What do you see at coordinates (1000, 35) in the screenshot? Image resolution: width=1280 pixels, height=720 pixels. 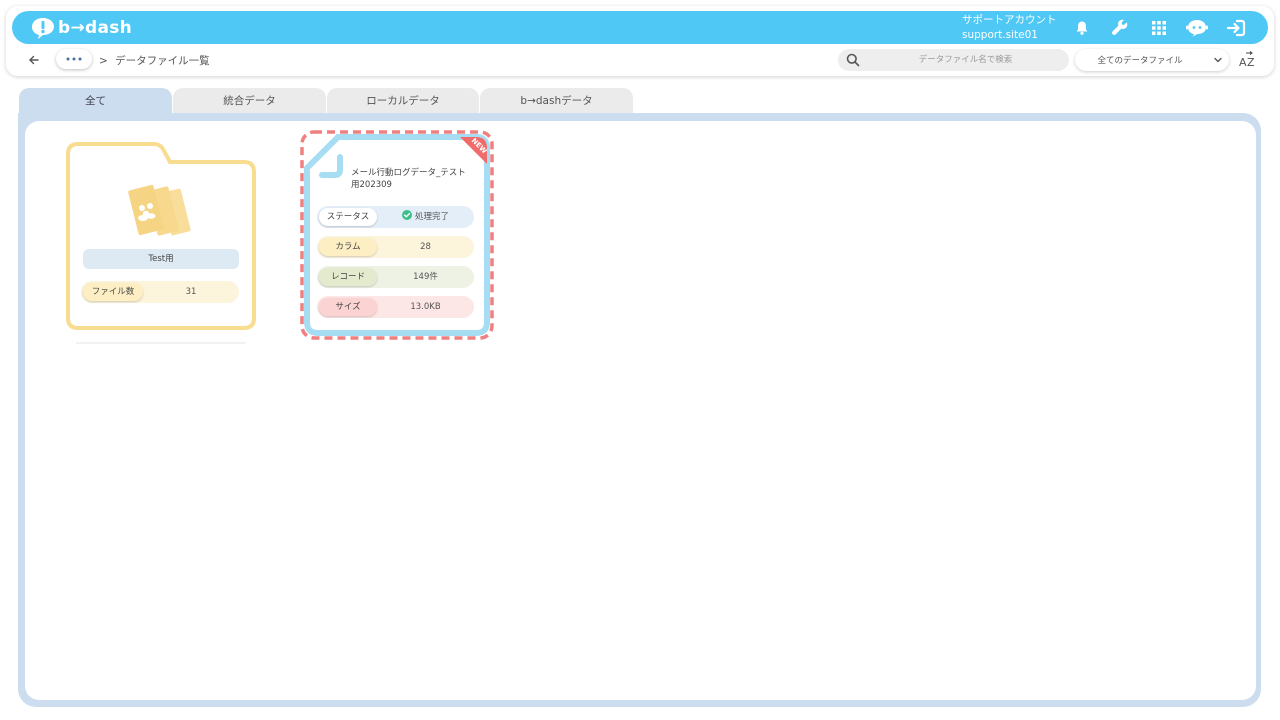 I see `account-site: support.site01` at bounding box center [1000, 35].